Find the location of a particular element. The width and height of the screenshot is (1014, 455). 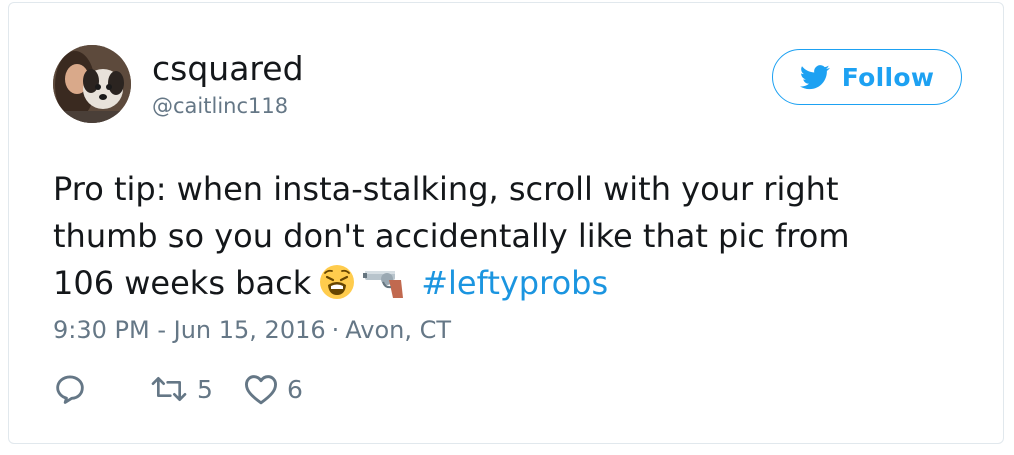

pistol-emoji-icon is located at coordinates (385, 289).